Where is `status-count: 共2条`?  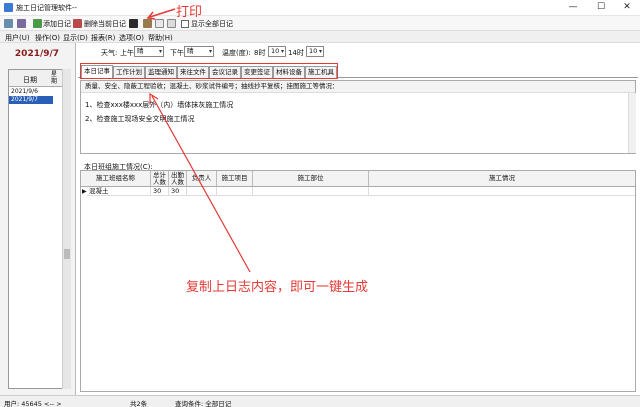
status-count: 共2条 is located at coordinates (139, 403).